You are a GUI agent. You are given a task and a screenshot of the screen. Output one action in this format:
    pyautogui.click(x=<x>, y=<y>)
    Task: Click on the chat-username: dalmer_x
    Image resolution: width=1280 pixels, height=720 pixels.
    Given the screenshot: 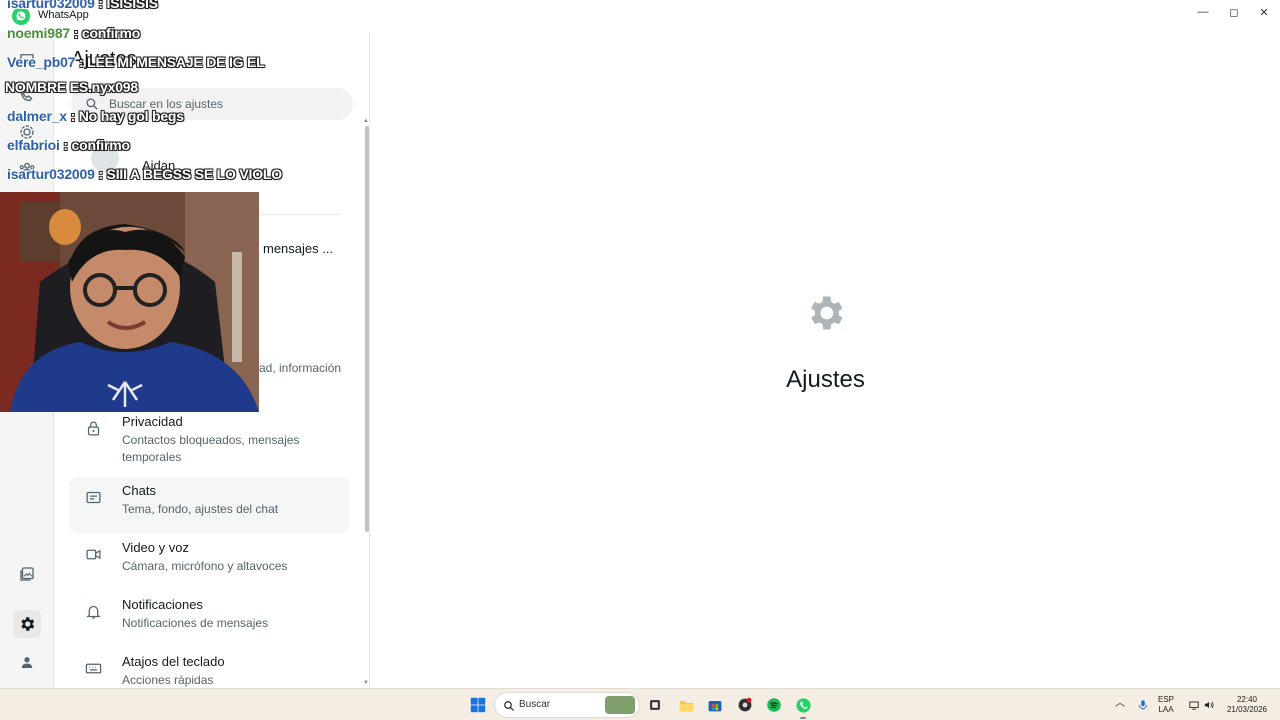 What is the action you would take?
    pyautogui.click(x=37, y=116)
    